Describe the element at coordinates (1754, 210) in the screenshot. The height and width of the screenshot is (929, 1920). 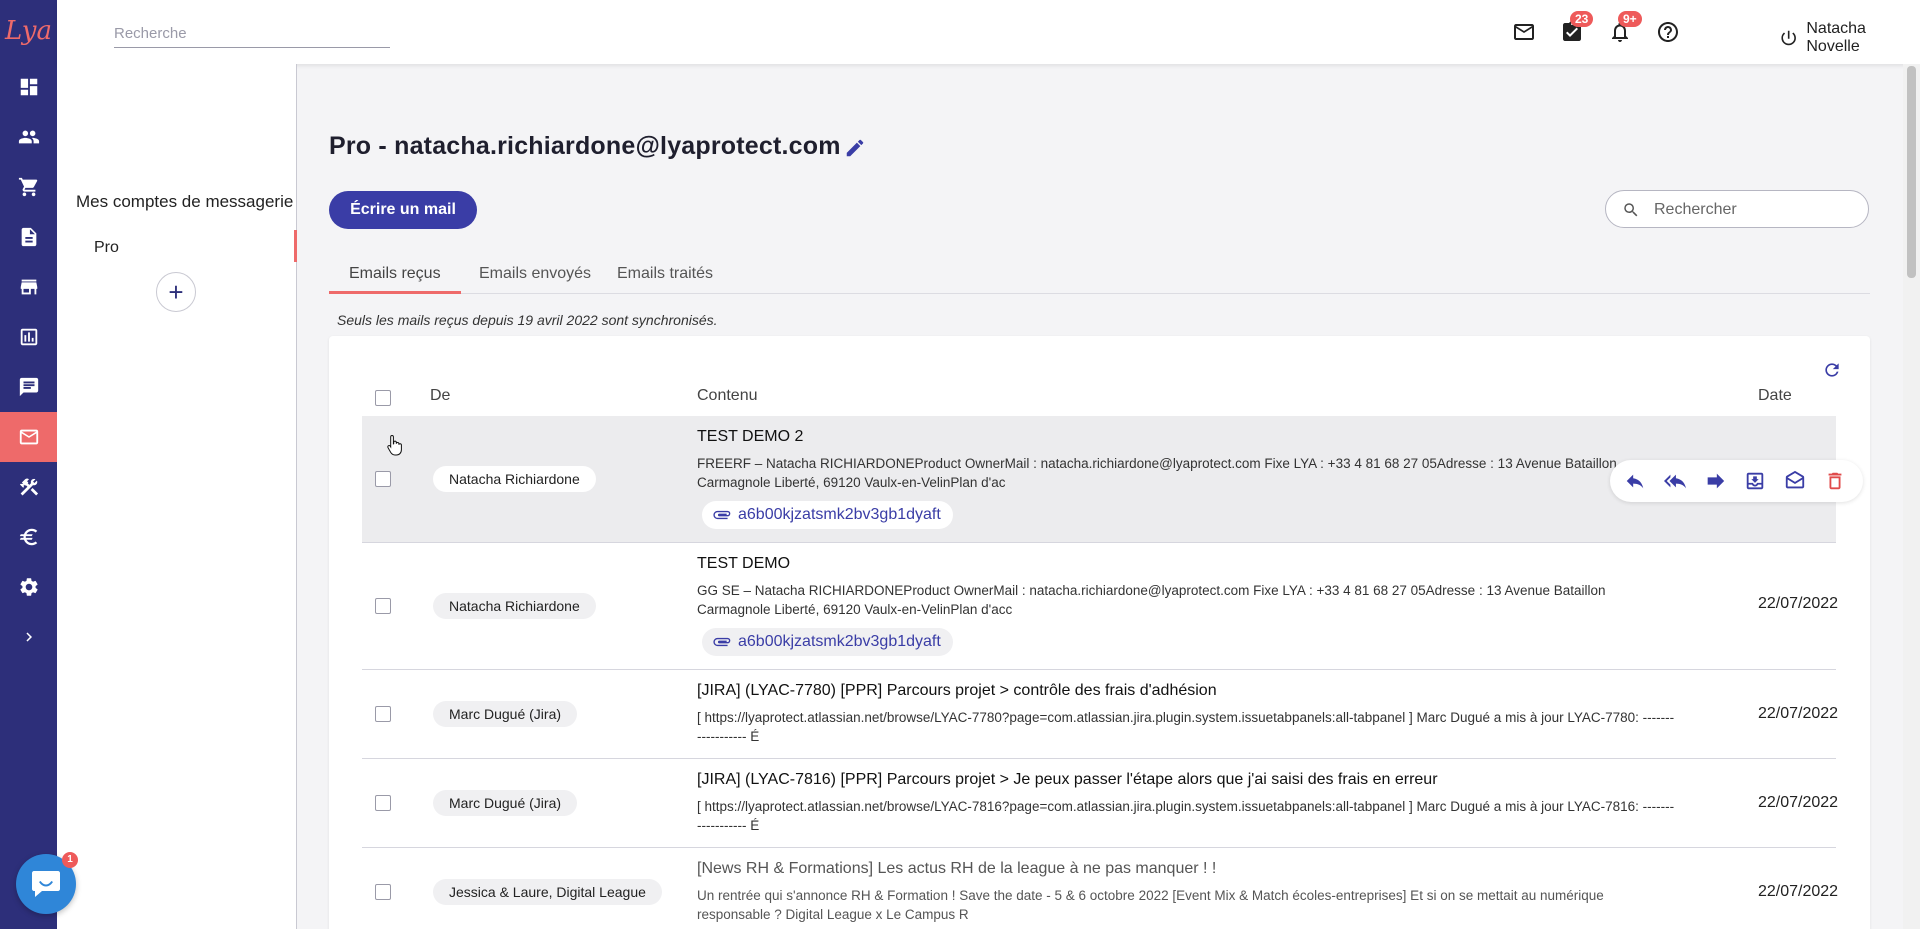
I see `mail-search-input` at that location.